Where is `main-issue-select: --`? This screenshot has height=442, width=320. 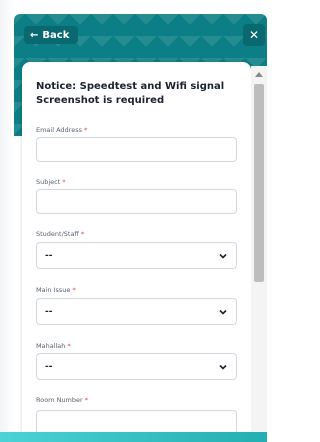 main-issue-select: -- is located at coordinates (136, 311).